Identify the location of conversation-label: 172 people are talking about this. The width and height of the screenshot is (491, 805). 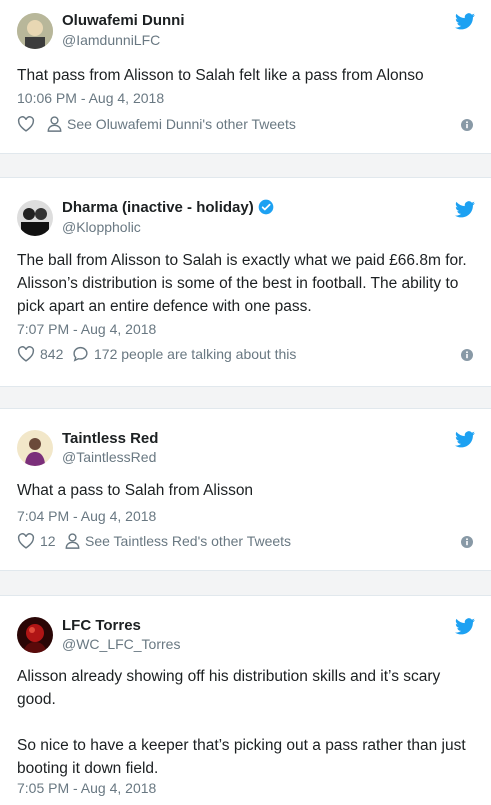
(195, 354).